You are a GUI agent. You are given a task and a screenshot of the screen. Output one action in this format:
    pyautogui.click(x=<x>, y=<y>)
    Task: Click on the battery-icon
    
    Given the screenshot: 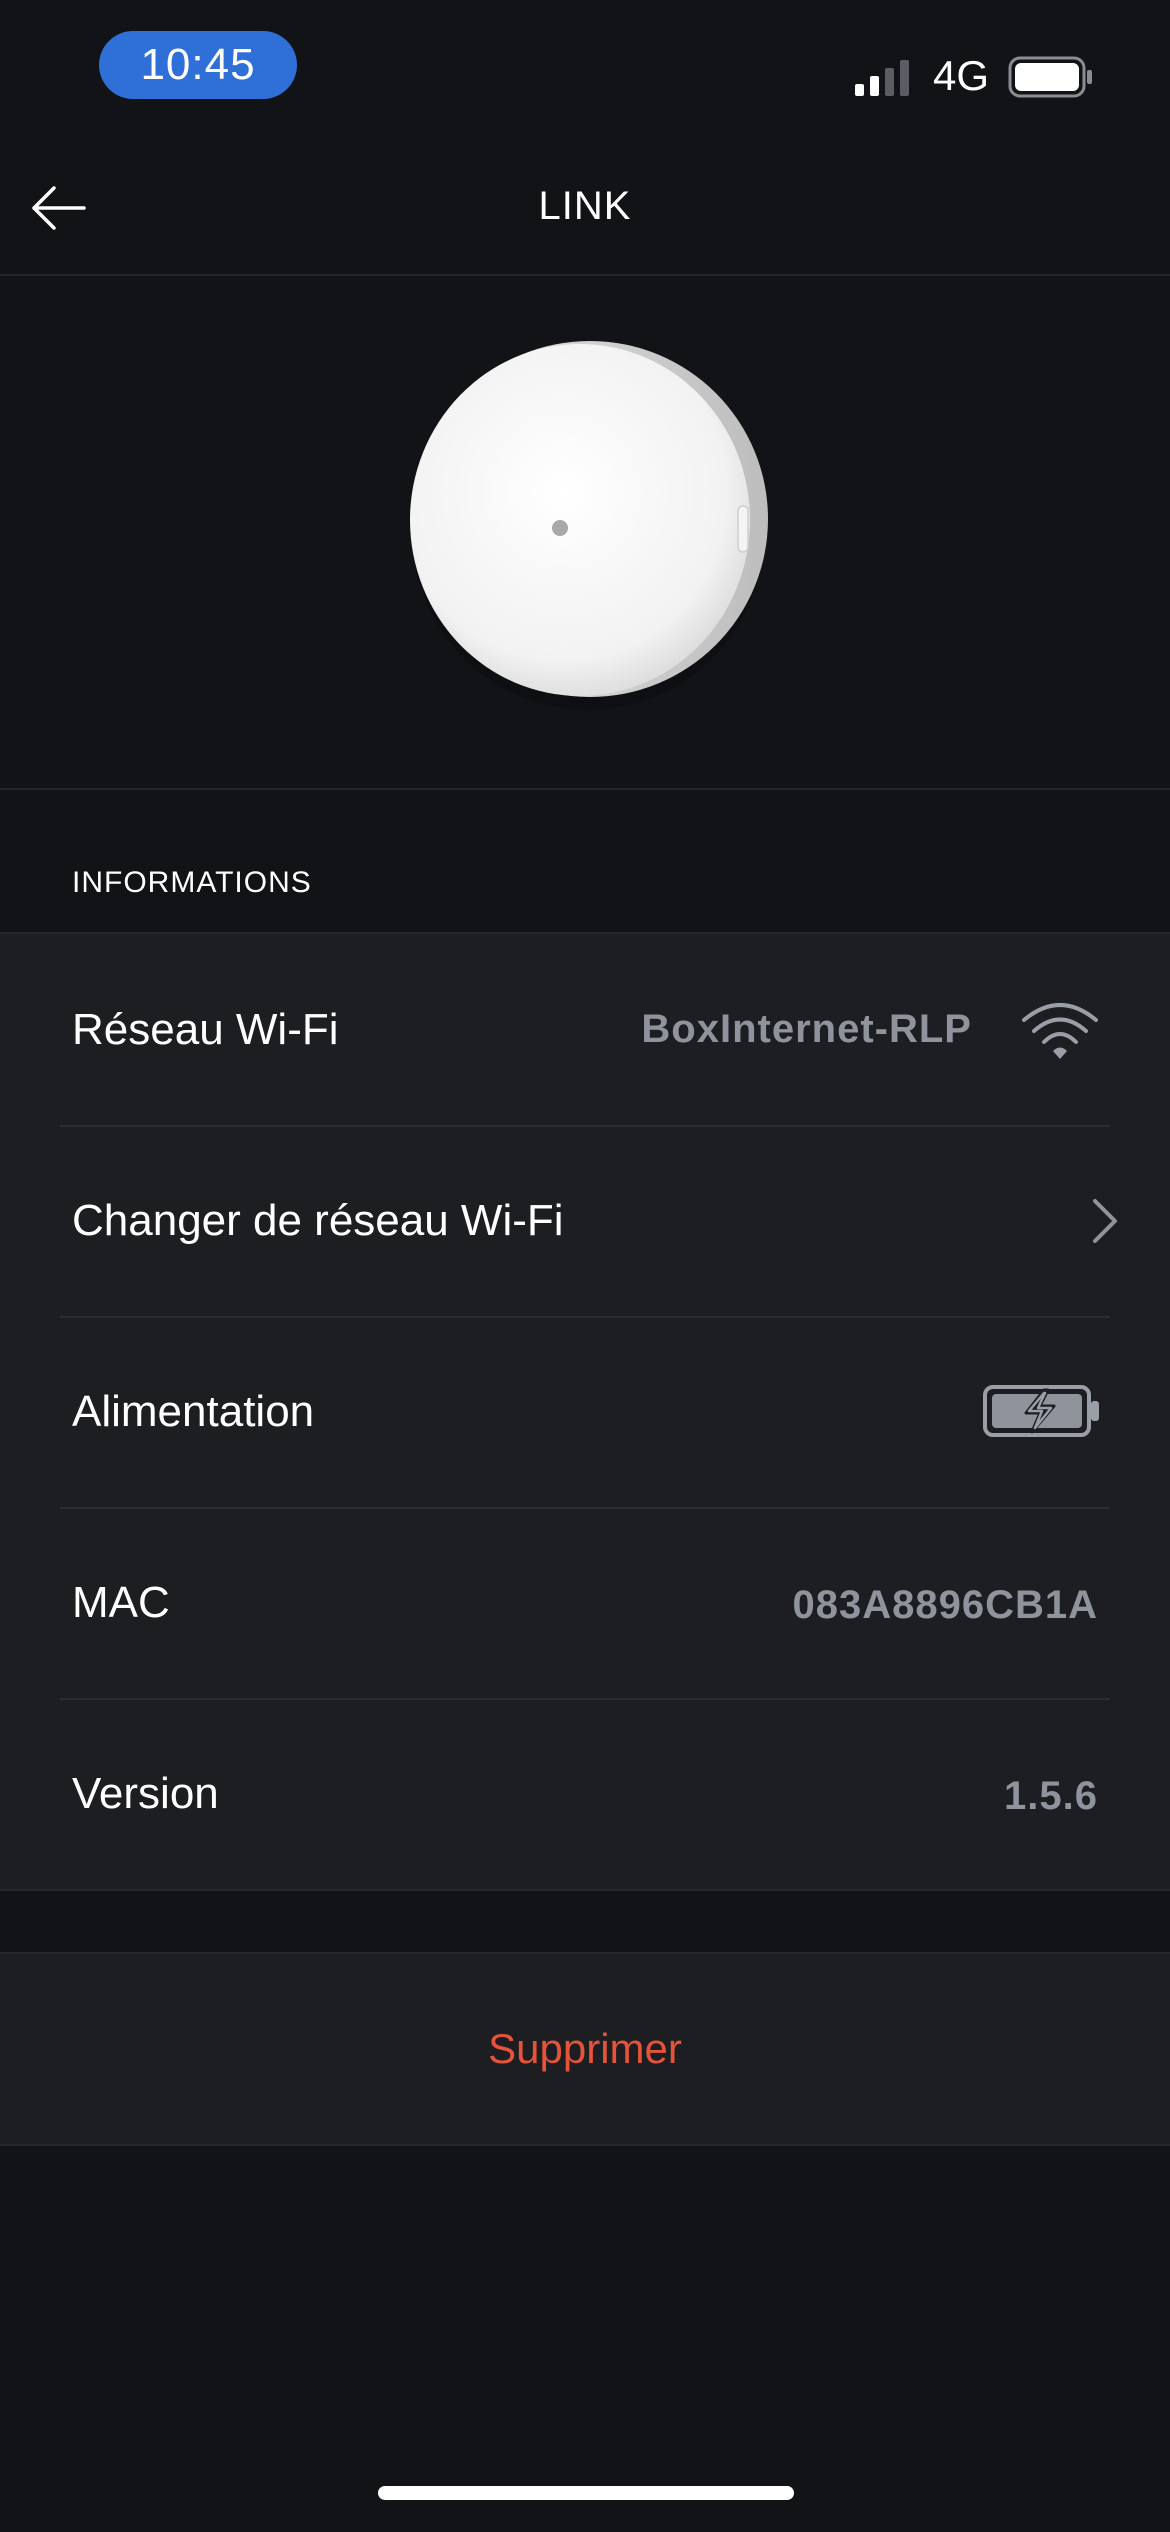 What is the action you would take?
    pyautogui.click(x=1050, y=77)
    